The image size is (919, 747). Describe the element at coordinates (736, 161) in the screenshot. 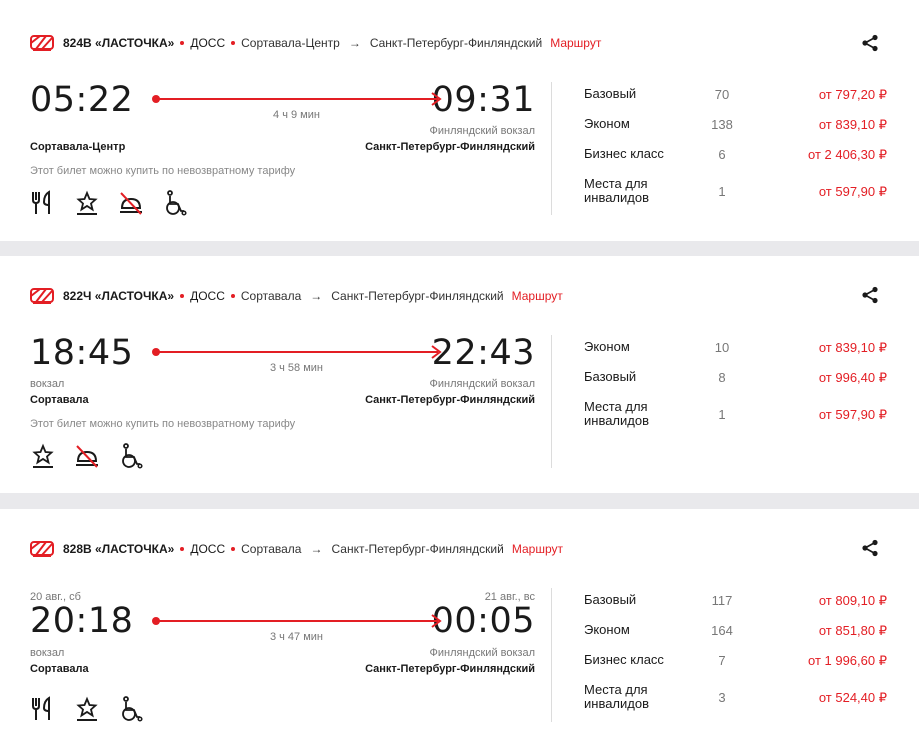

I see `fare-row: Бизнес класс 6 от 2 406,30 ₽` at that location.